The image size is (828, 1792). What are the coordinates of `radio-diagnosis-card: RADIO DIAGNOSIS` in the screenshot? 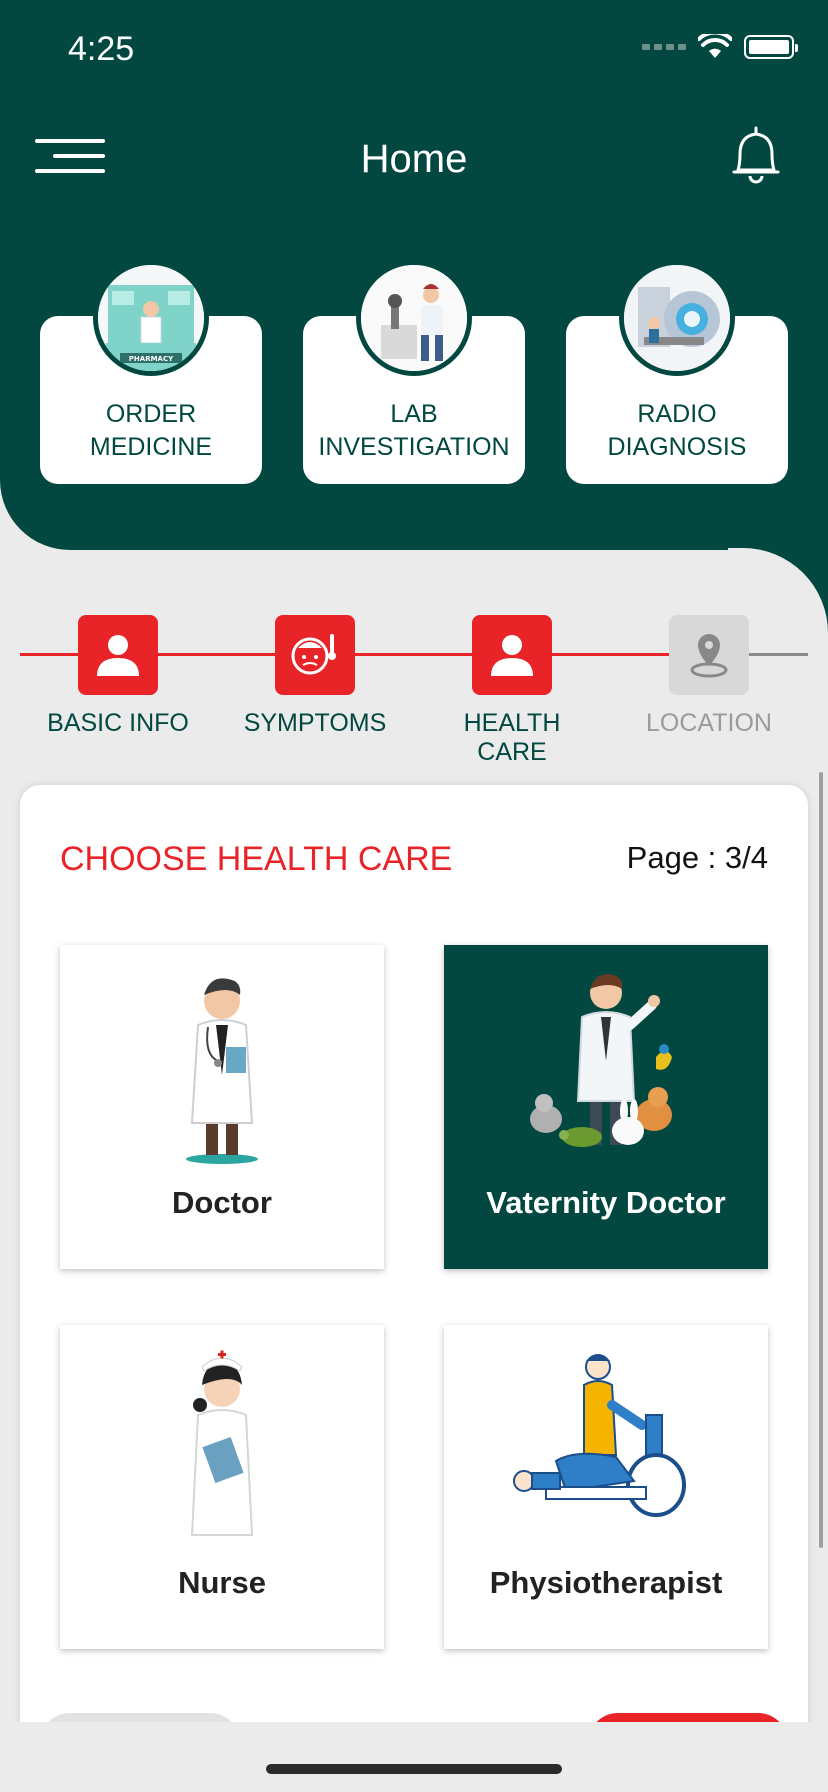 It's located at (677, 372).